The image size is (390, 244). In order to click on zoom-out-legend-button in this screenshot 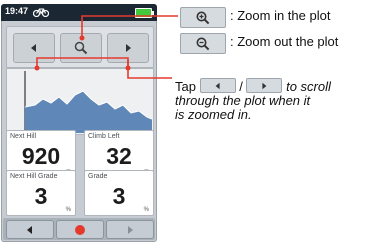, I will do `click(203, 43)`.